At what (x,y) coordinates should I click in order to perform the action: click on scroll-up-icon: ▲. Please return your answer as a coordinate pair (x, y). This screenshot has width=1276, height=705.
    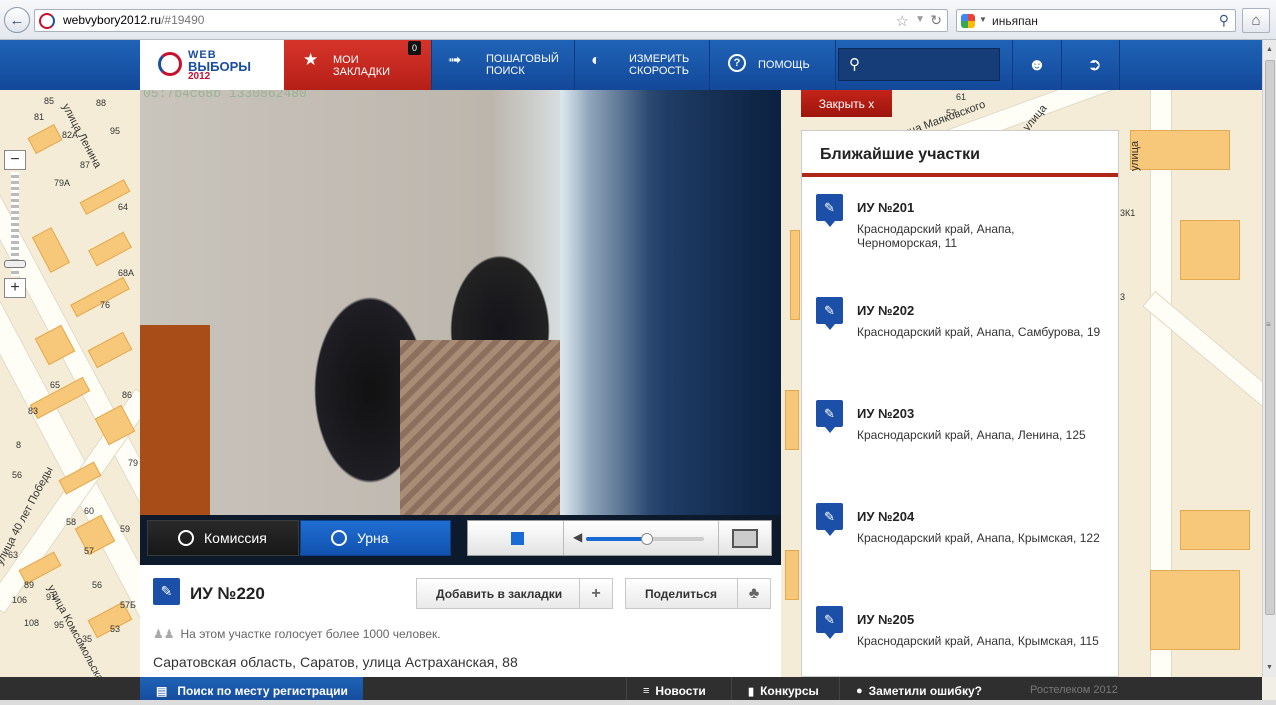
    Looking at the image, I should click on (1269, 49).